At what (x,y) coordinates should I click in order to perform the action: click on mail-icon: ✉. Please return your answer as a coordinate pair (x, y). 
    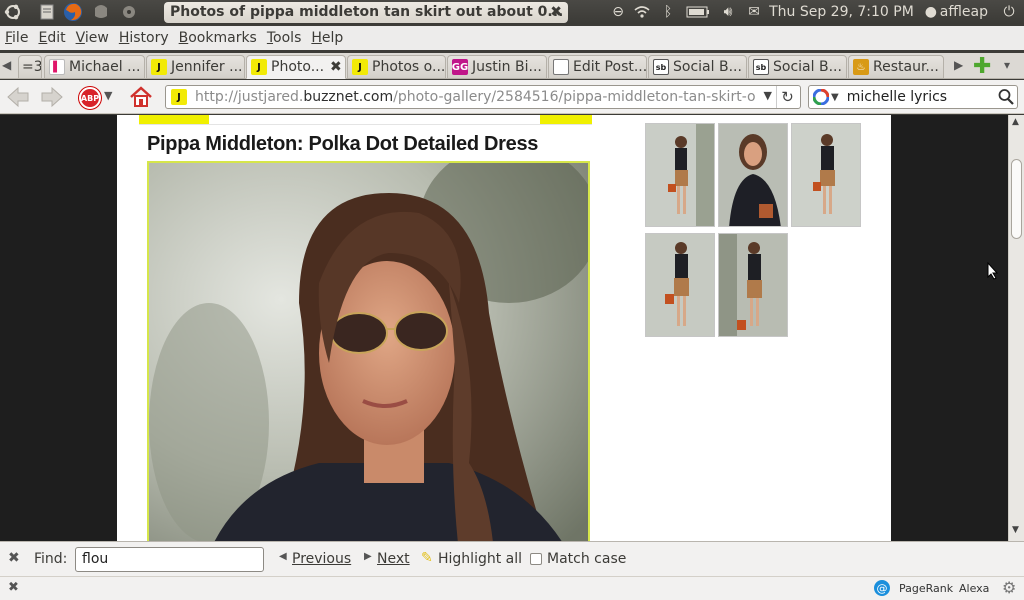
    Looking at the image, I should click on (754, 12).